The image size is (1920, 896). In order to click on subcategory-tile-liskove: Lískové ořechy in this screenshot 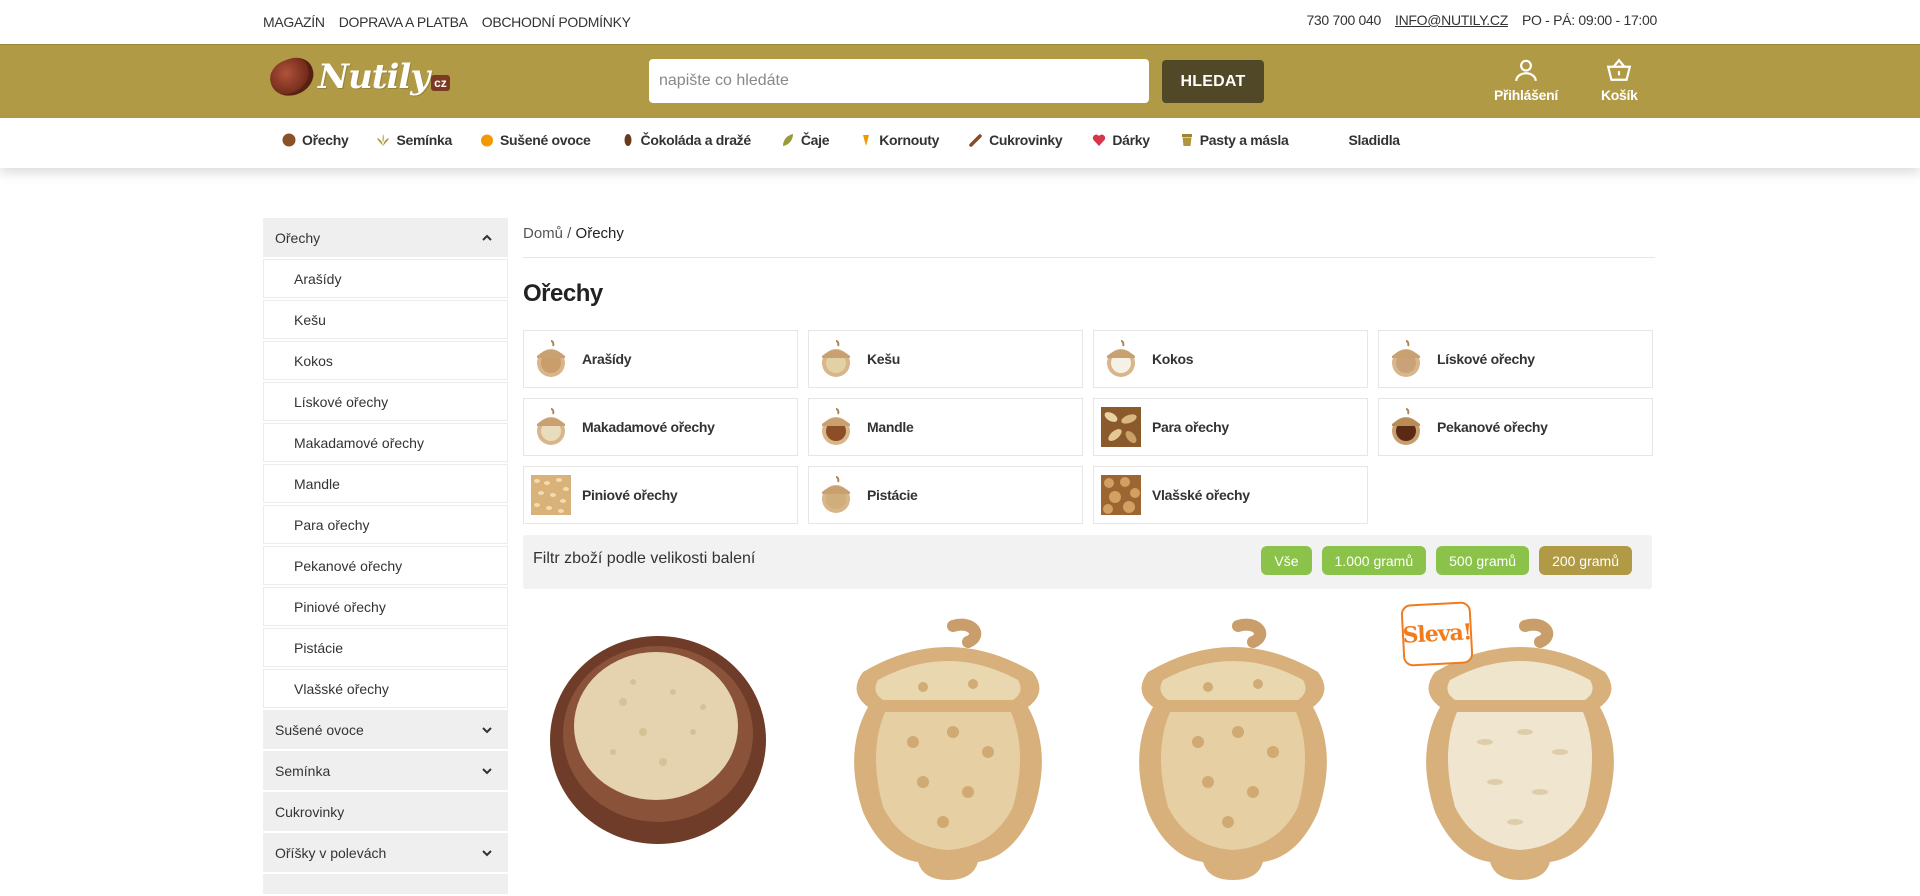, I will do `click(1515, 359)`.